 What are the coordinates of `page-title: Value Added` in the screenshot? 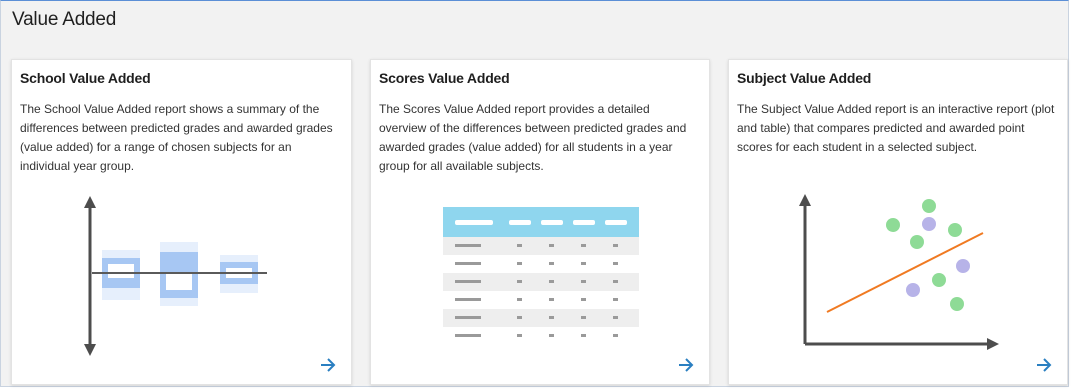 It's located at (64, 19).